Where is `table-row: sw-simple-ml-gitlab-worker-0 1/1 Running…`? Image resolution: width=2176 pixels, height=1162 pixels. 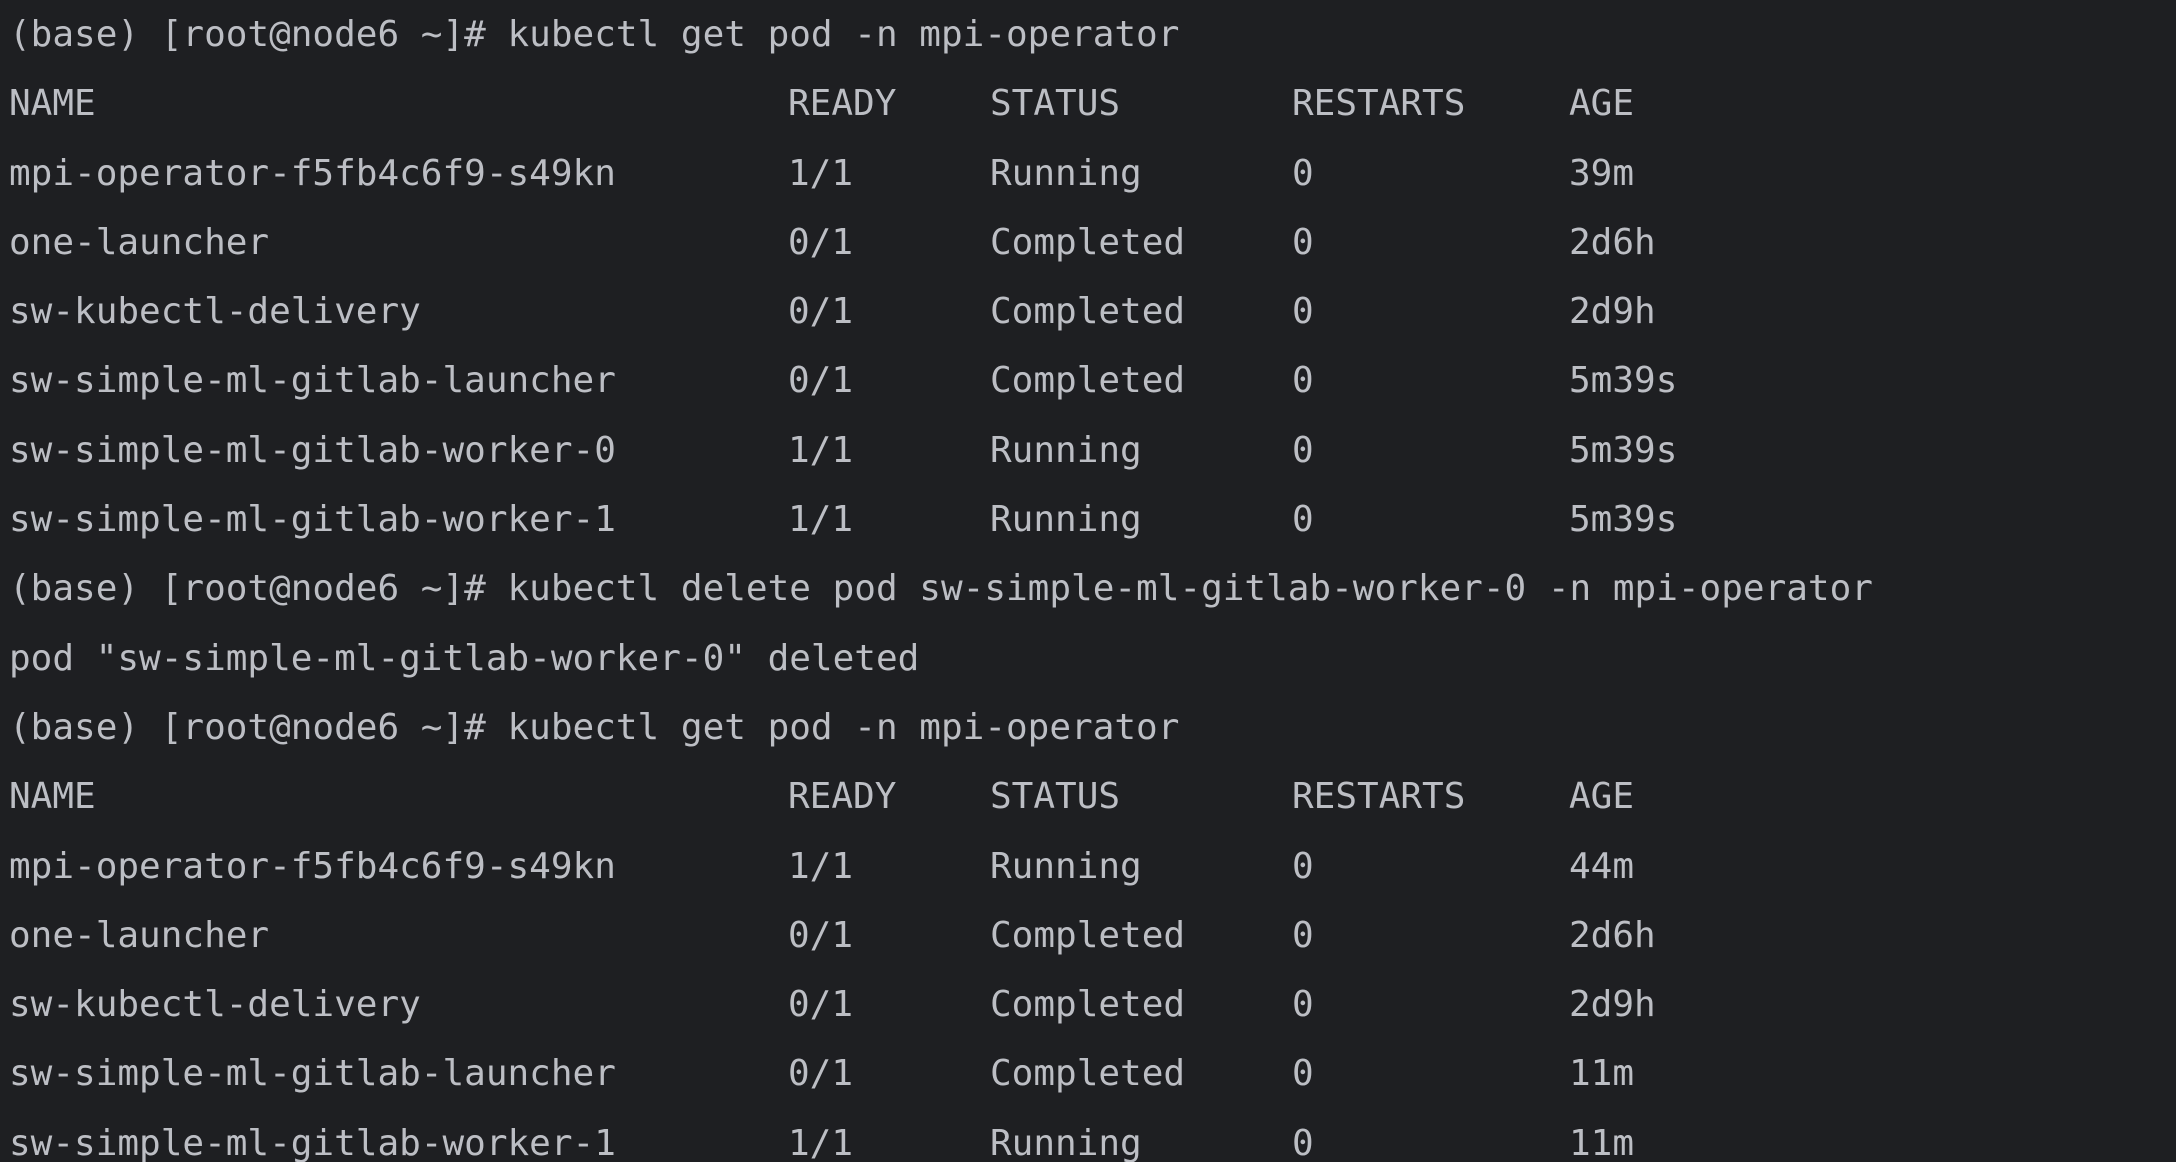
table-row: sw-simple-ml-gitlab-worker-0 1/1 Running… is located at coordinates (1088, 450).